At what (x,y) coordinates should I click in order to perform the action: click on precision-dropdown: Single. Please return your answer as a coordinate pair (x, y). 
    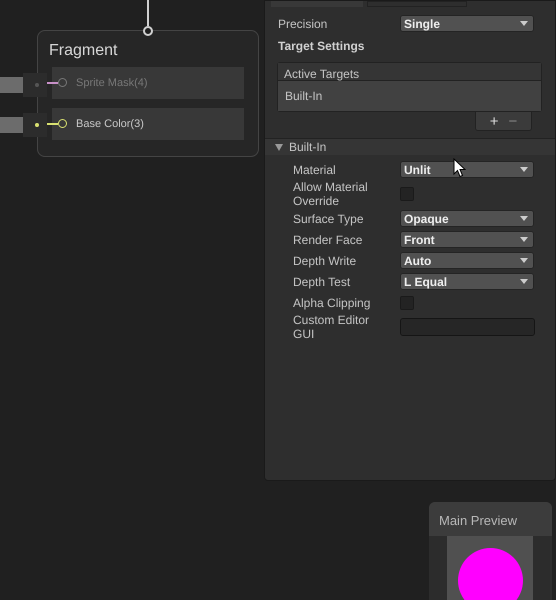
    Looking at the image, I should click on (467, 23).